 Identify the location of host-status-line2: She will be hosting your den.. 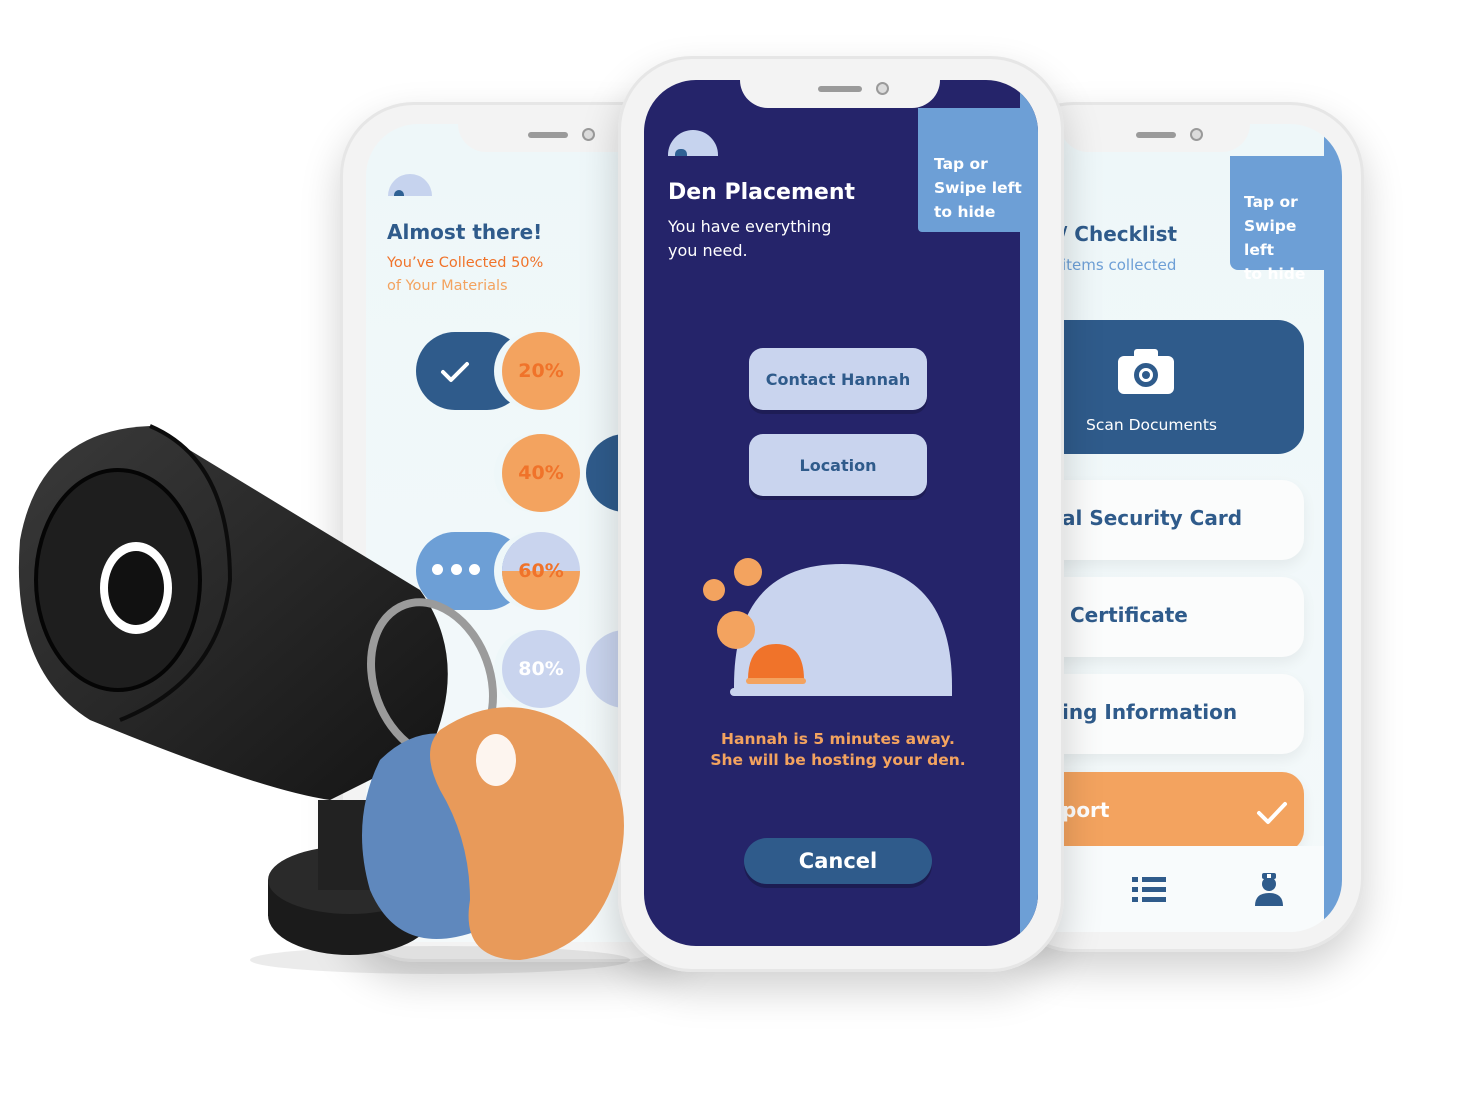
(838, 760).